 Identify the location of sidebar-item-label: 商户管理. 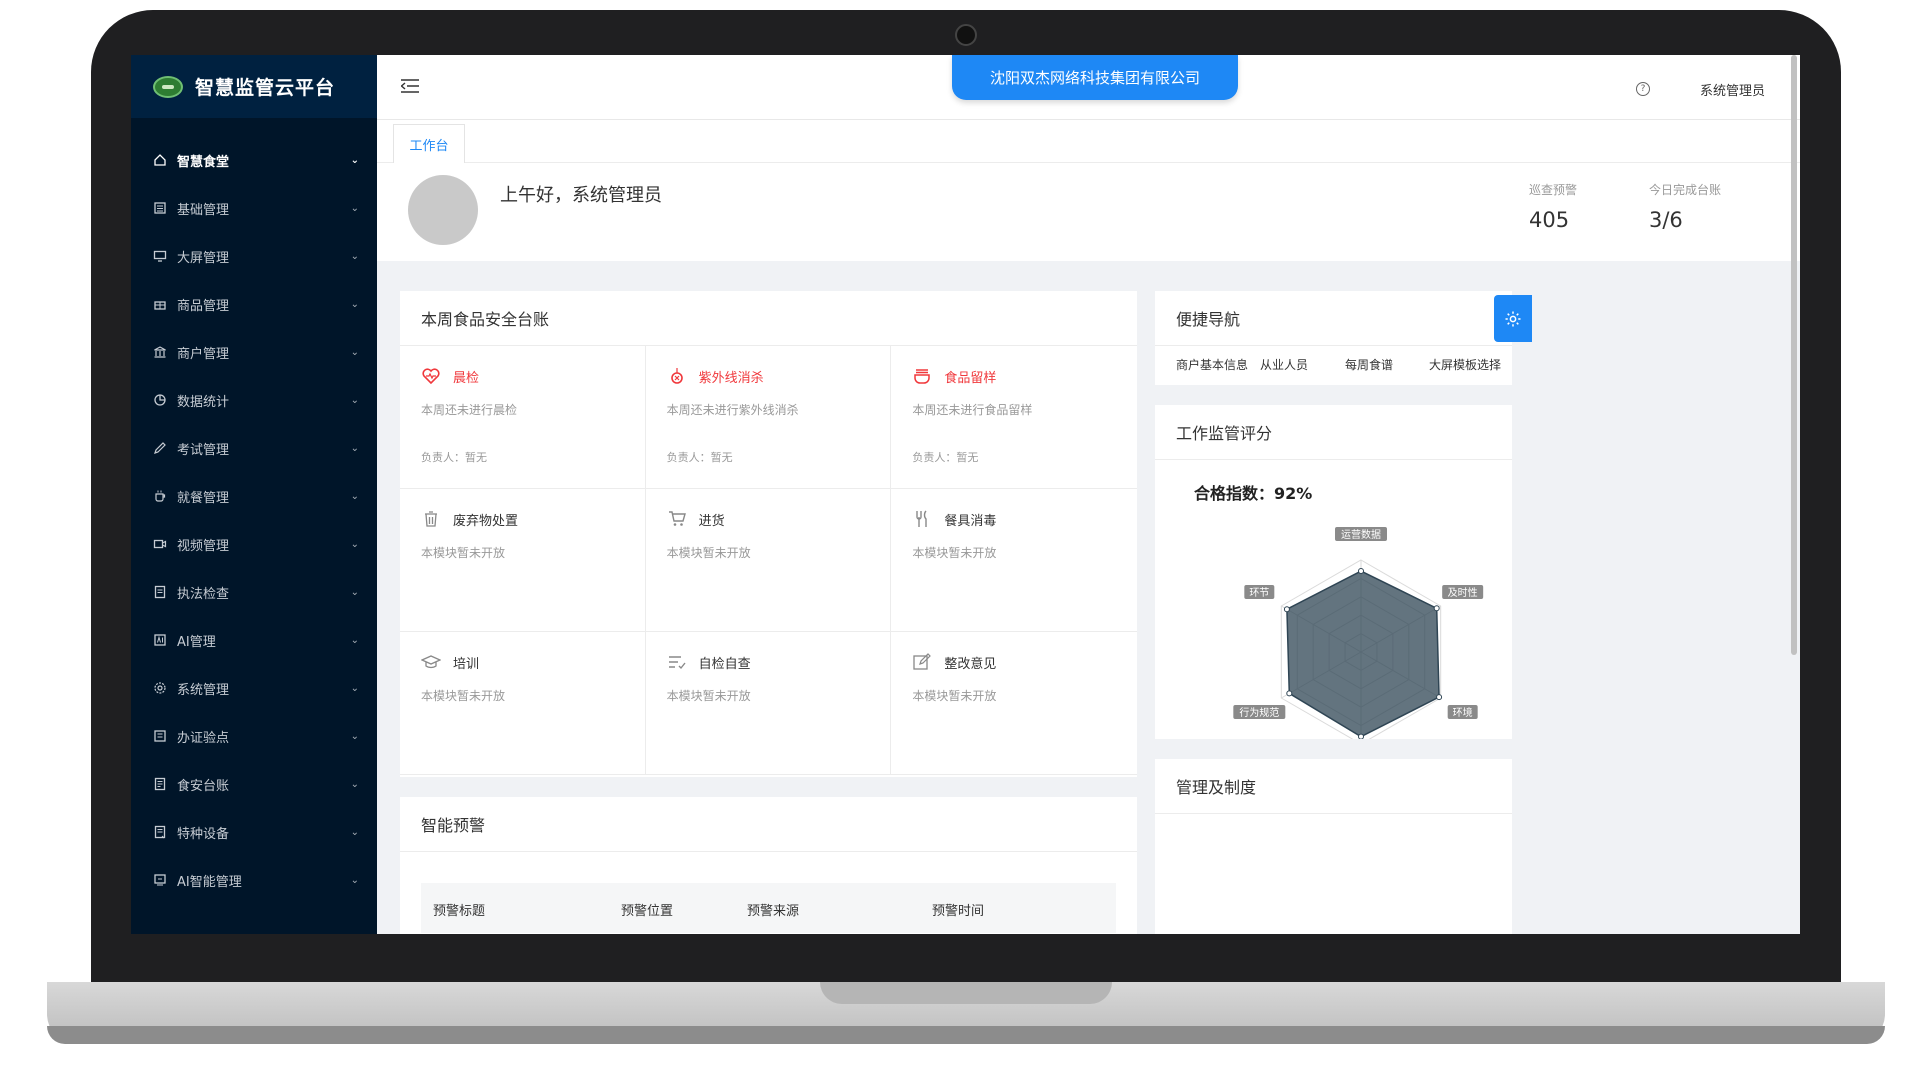
(203, 354).